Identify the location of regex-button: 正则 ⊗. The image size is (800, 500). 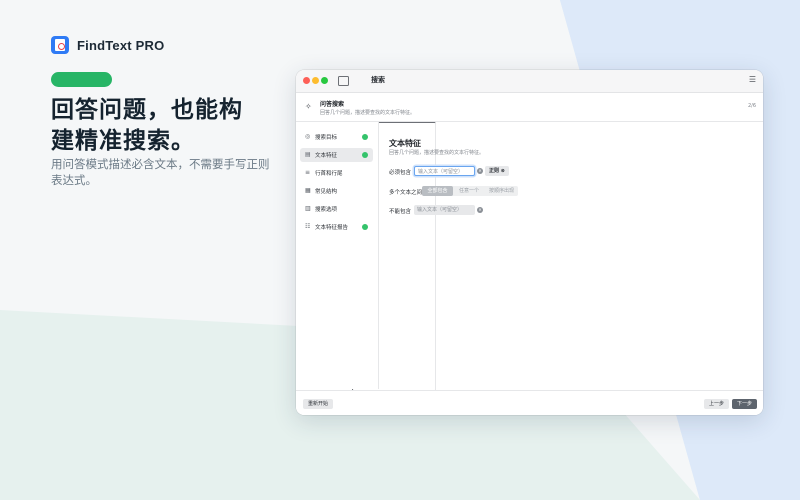
(497, 171).